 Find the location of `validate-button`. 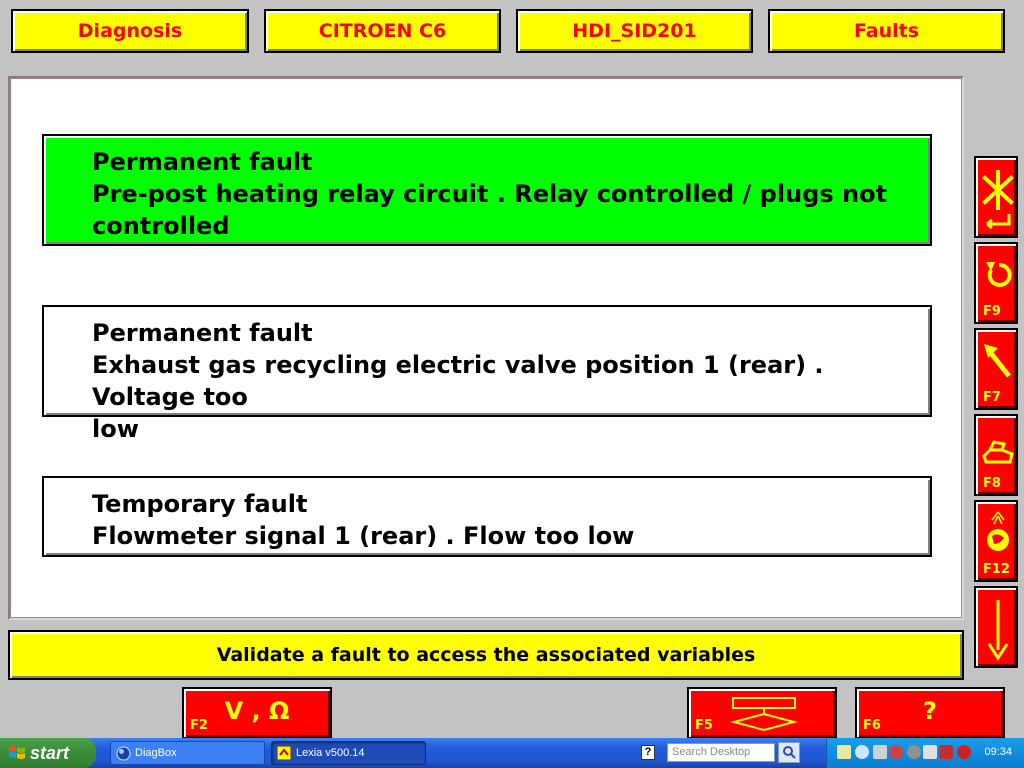

validate-button is located at coordinates (996, 197).